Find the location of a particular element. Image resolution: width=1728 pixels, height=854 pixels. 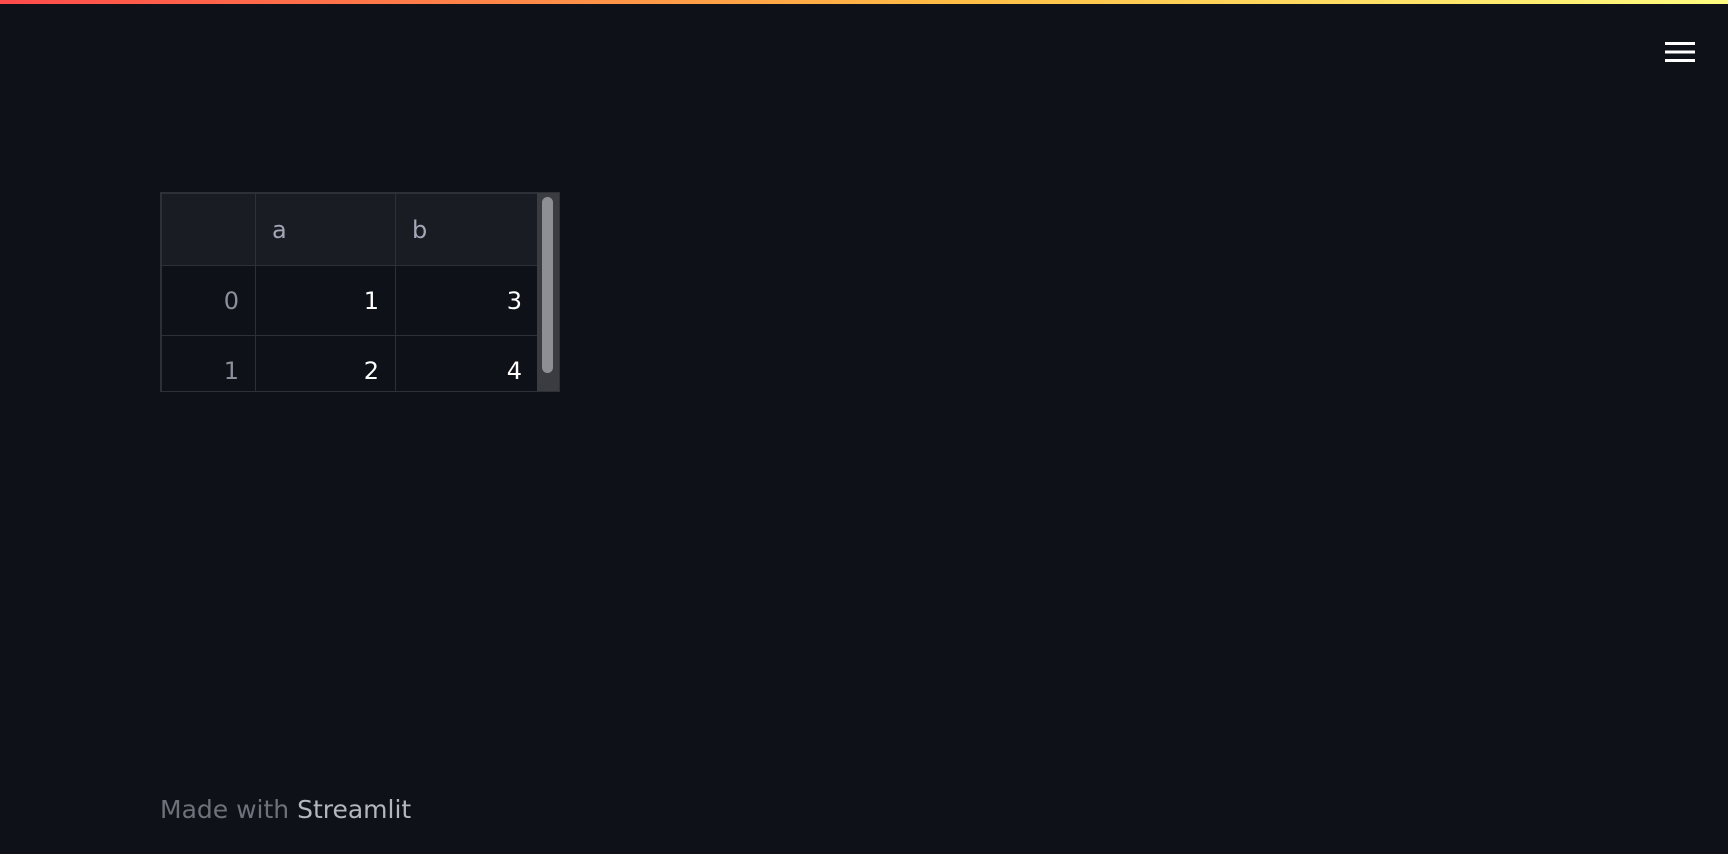

table-cell: 1 is located at coordinates (325, 300).